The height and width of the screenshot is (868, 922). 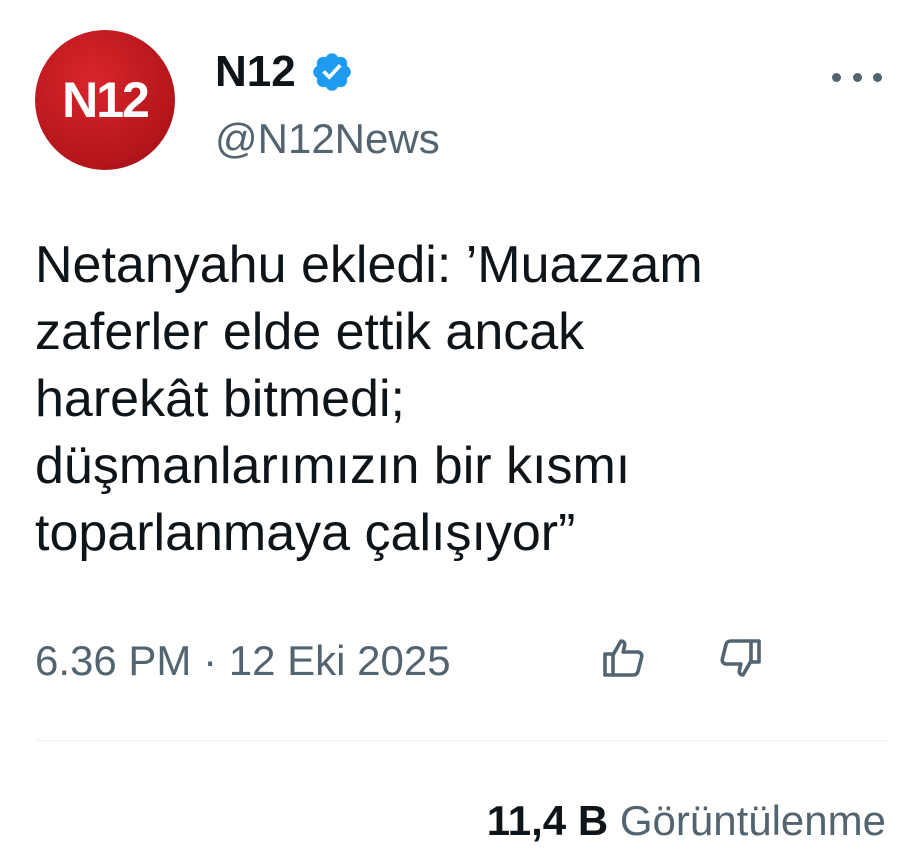 What do you see at coordinates (327, 139) in the screenshot?
I see `author-handle: @N12News` at bounding box center [327, 139].